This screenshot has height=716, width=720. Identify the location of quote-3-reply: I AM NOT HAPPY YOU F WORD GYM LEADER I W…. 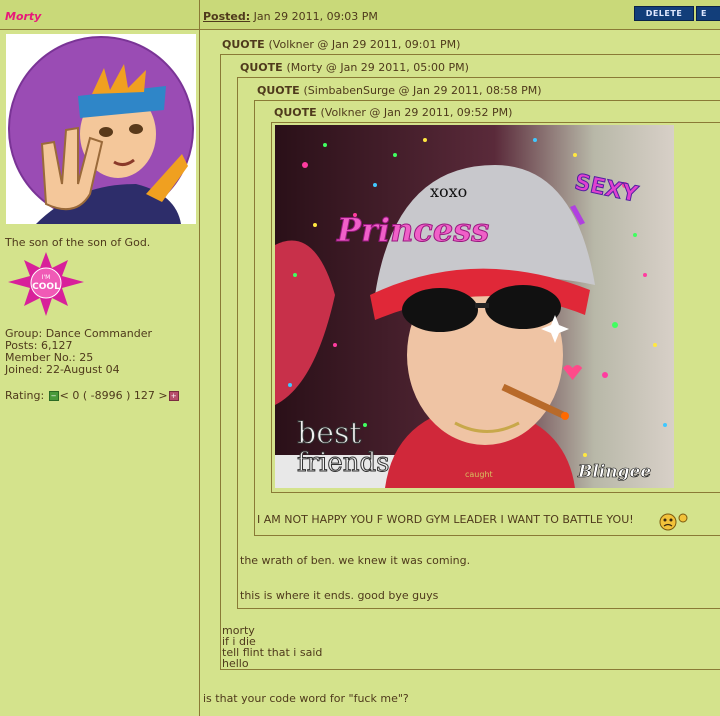
(445, 519).